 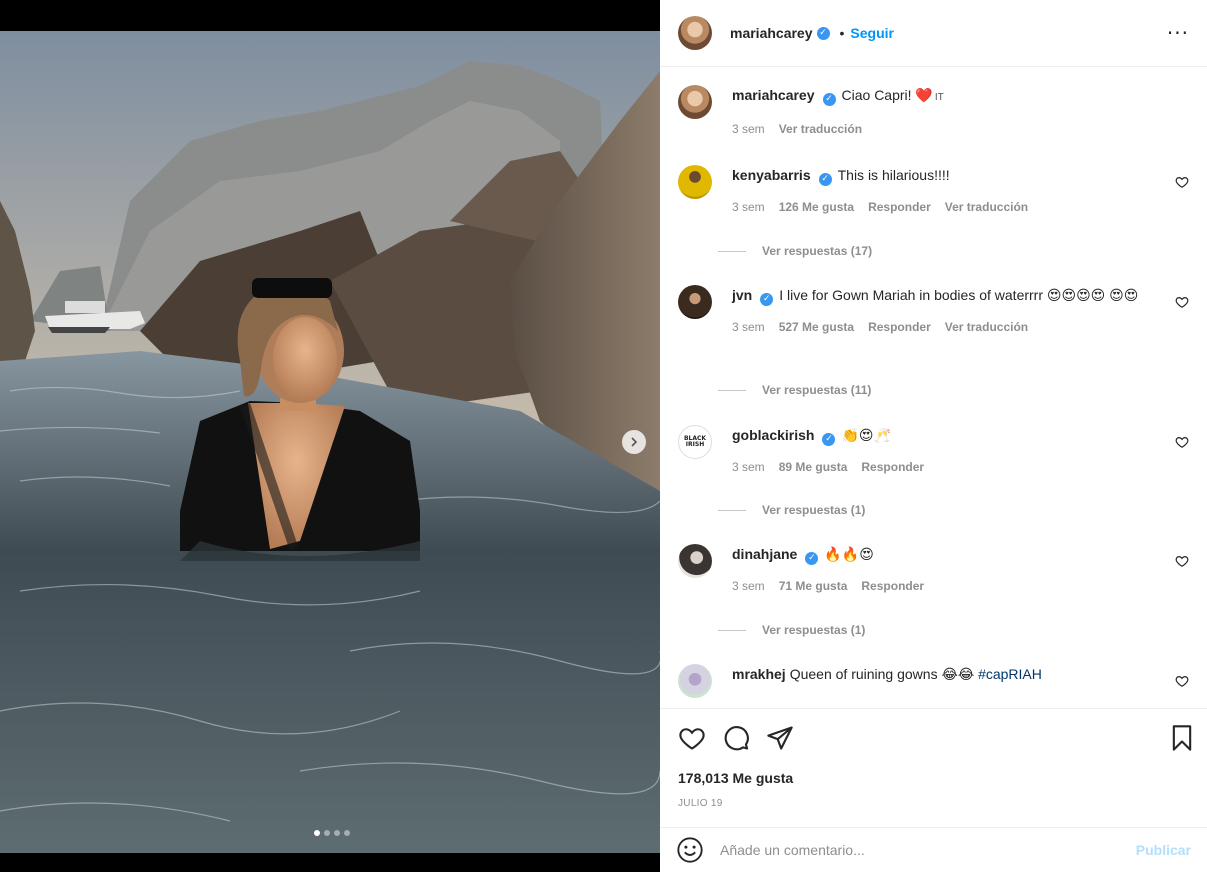 What do you see at coordinates (813, 467) in the screenshot?
I see `comment-likes: 89 Me gusta` at bounding box center [813, 467].